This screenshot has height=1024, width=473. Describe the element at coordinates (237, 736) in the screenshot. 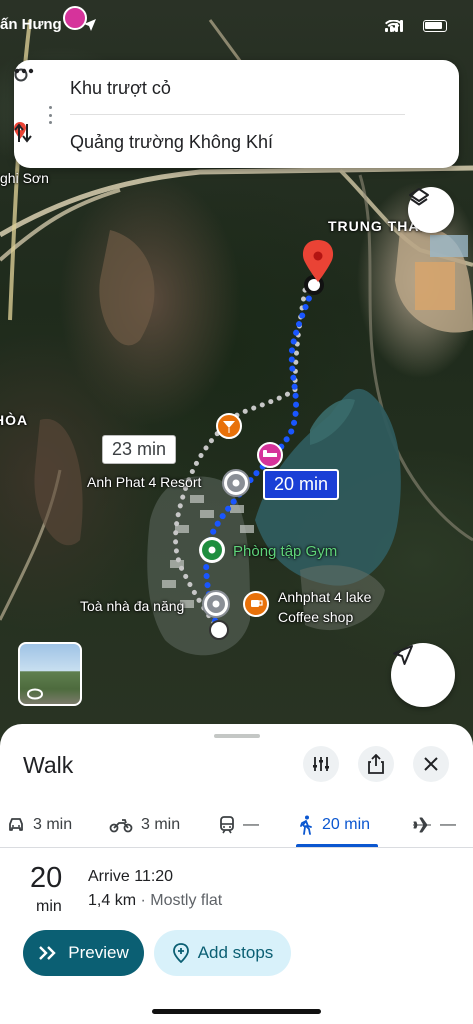

I see `drag-handle` at that location.